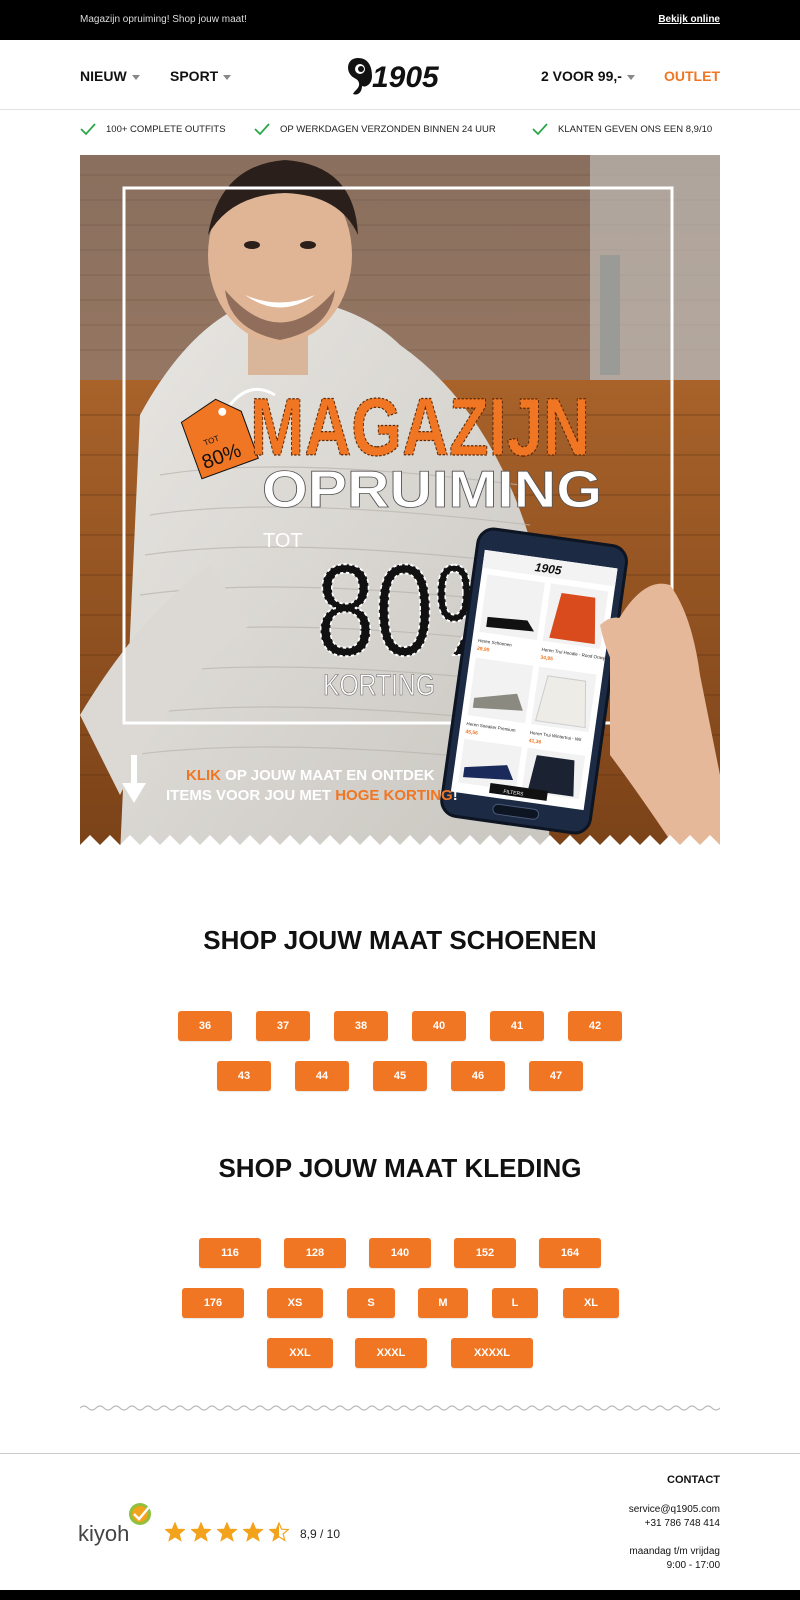 The height and width of the screenshot is (1600, 800). What do you see at coordinates (300, 1353) in the screenshot?
I see `size-button: XXL` at bounding box center [300, 1353].